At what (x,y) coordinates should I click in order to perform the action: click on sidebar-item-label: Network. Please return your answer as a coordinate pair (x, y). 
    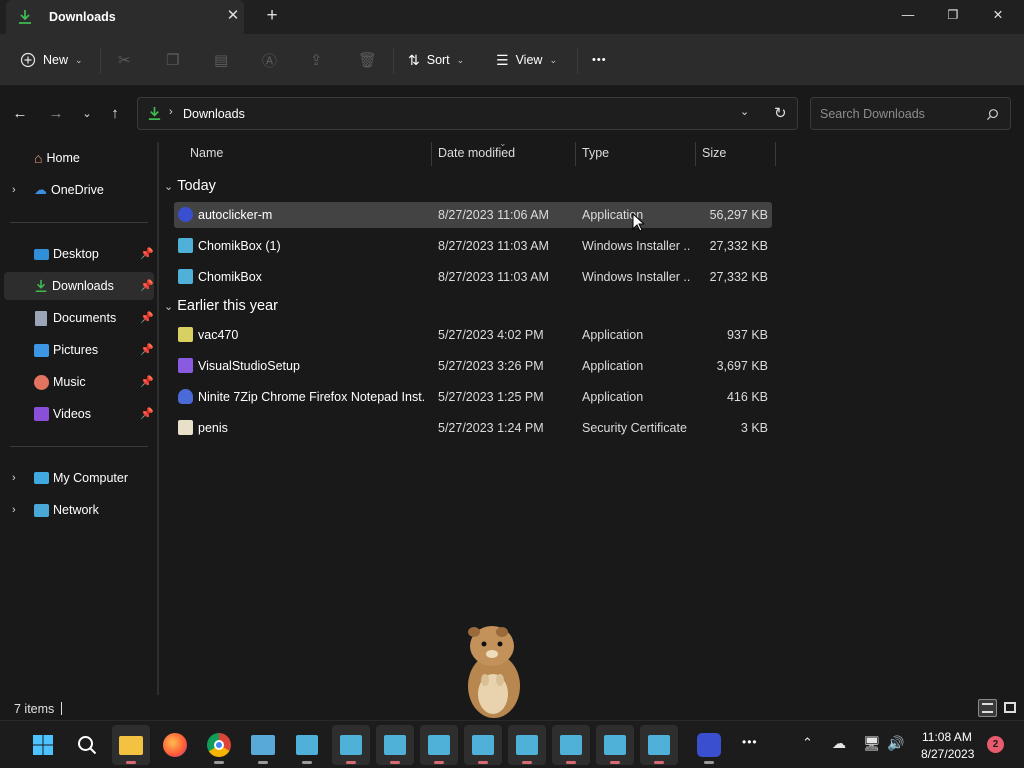
    Looking at the image, I should click on (76, 510).